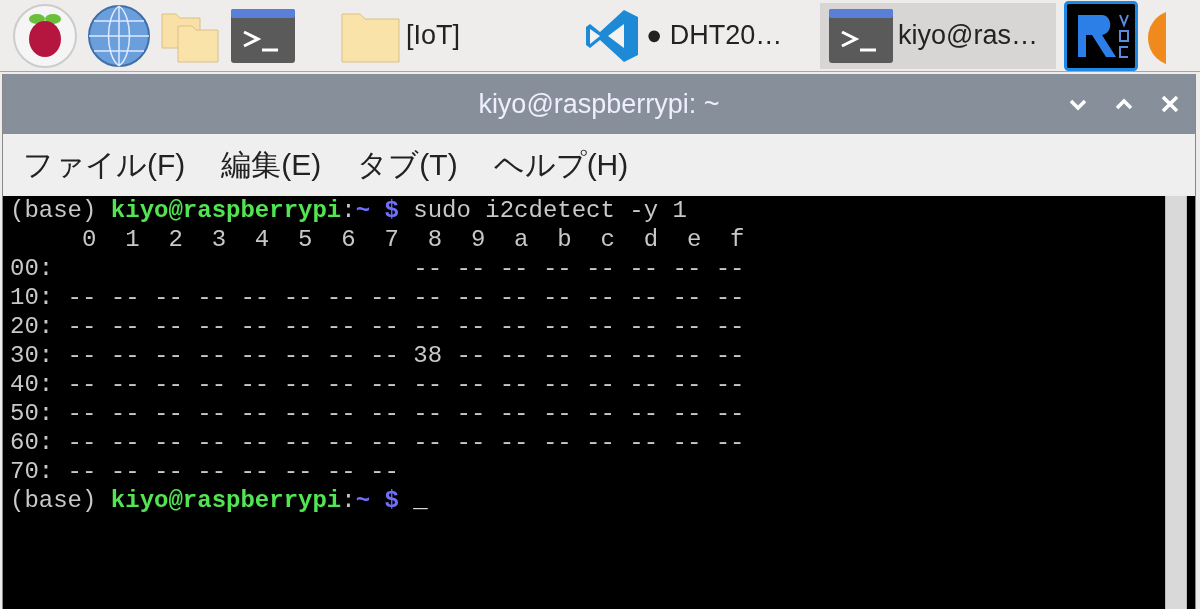 The height and width of the screenshot is (609, 1200). I want to click on globe-icon, so click(119, 35).